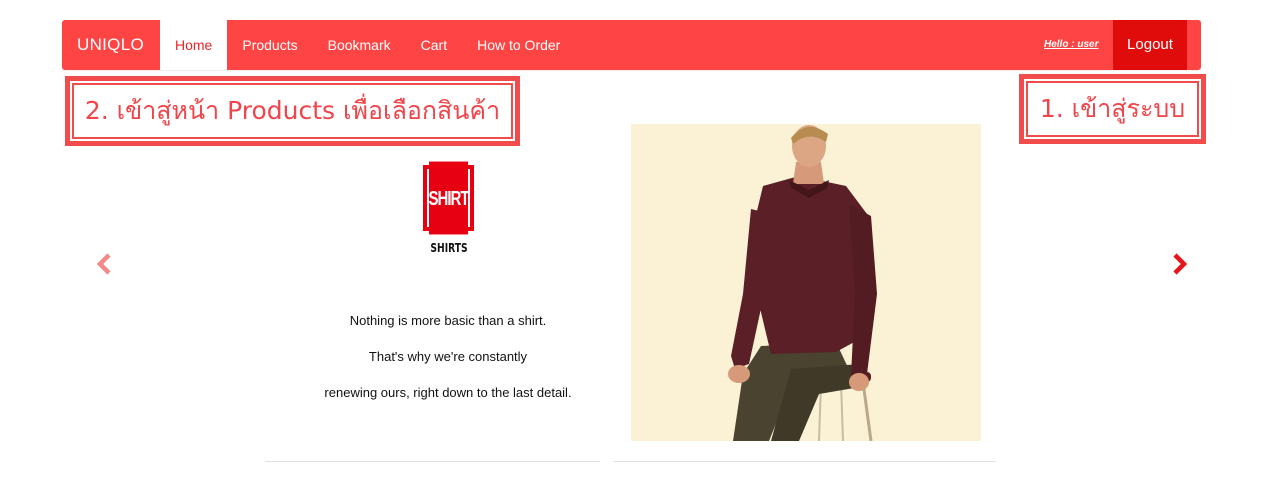  Describe the element at coordinates (194, 45) in the screenshot. I see `nav-item-home: Home` at that location.